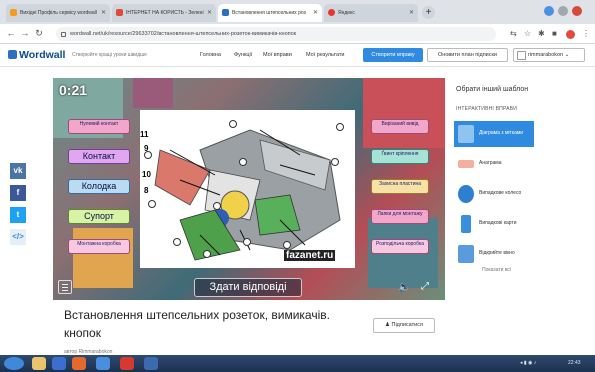 This screenshot has width=595, height=372. What do you see at coordinates (127, 363) in the screenshot?
I see `opera-icon` at bounding box center [127, 363].